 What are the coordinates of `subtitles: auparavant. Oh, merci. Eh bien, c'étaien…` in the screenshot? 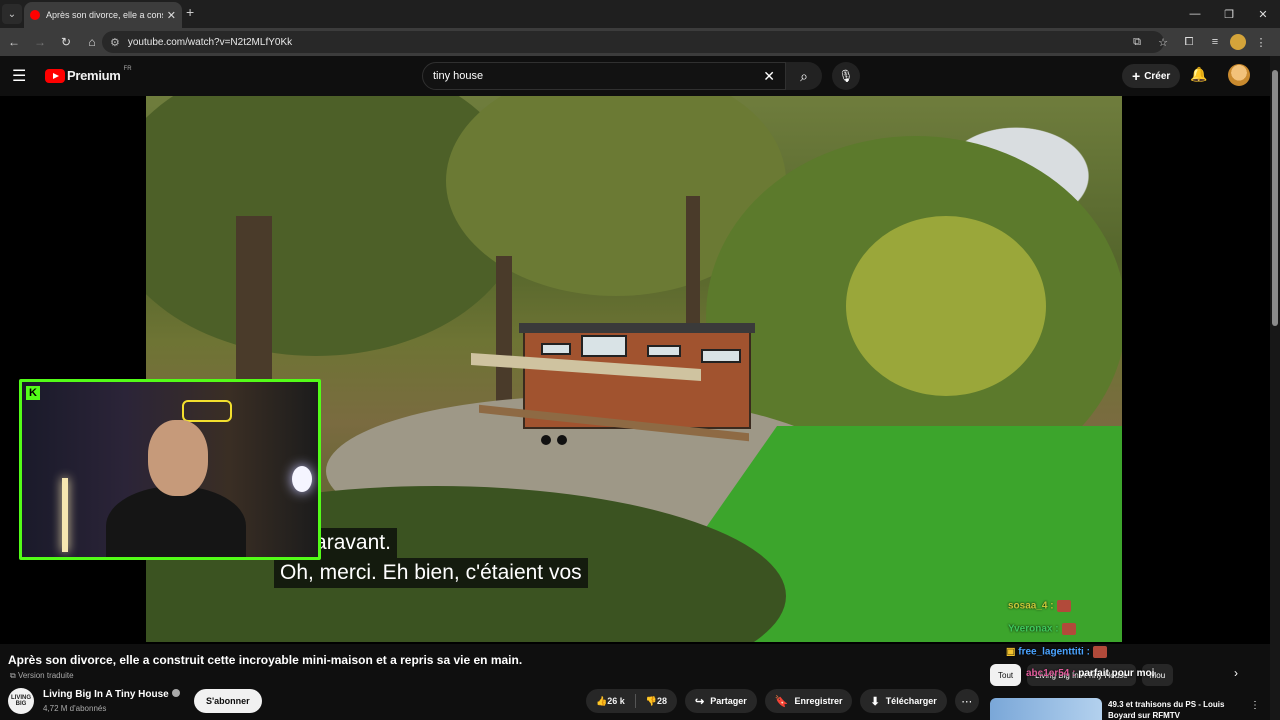 It's located at (431, 558).